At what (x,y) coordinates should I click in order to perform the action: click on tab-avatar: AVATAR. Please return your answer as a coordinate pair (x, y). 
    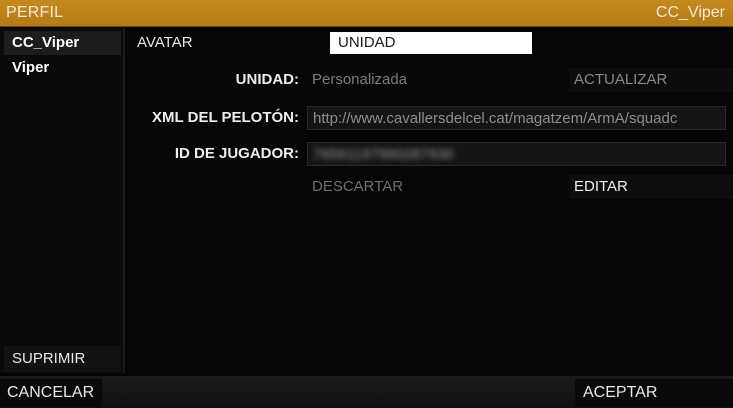
    Looking at the image, I should click on (224, 43).